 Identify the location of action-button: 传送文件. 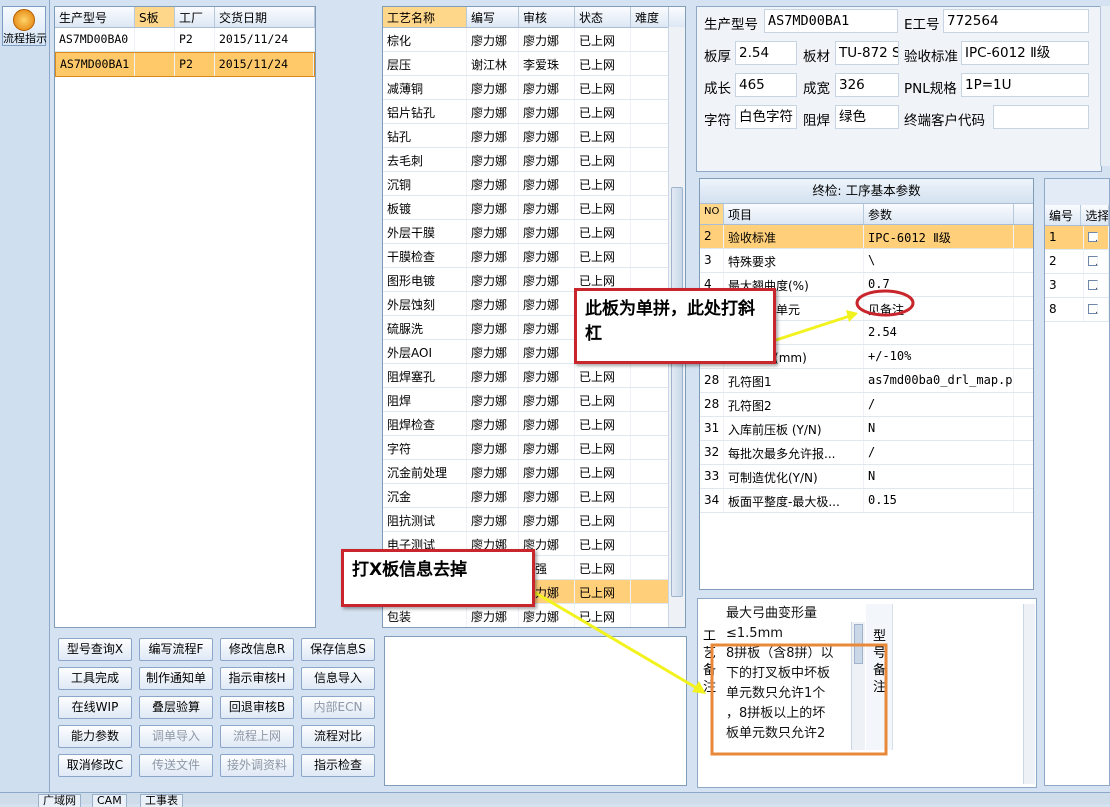
(176, 765).